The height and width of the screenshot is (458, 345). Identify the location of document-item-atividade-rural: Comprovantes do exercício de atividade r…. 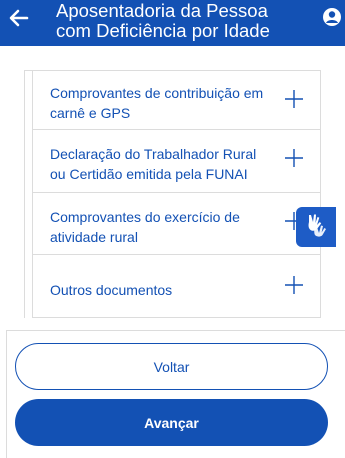
(176, 224).